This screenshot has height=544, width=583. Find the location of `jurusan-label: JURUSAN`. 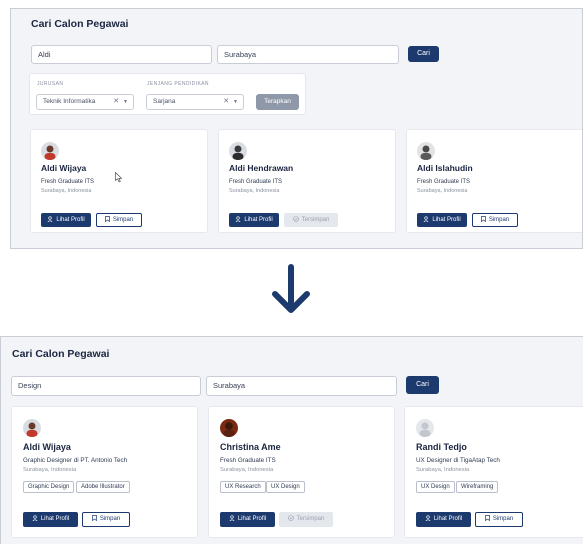

jurusan-label: JURUSAN is located at coordinates (50, 84).